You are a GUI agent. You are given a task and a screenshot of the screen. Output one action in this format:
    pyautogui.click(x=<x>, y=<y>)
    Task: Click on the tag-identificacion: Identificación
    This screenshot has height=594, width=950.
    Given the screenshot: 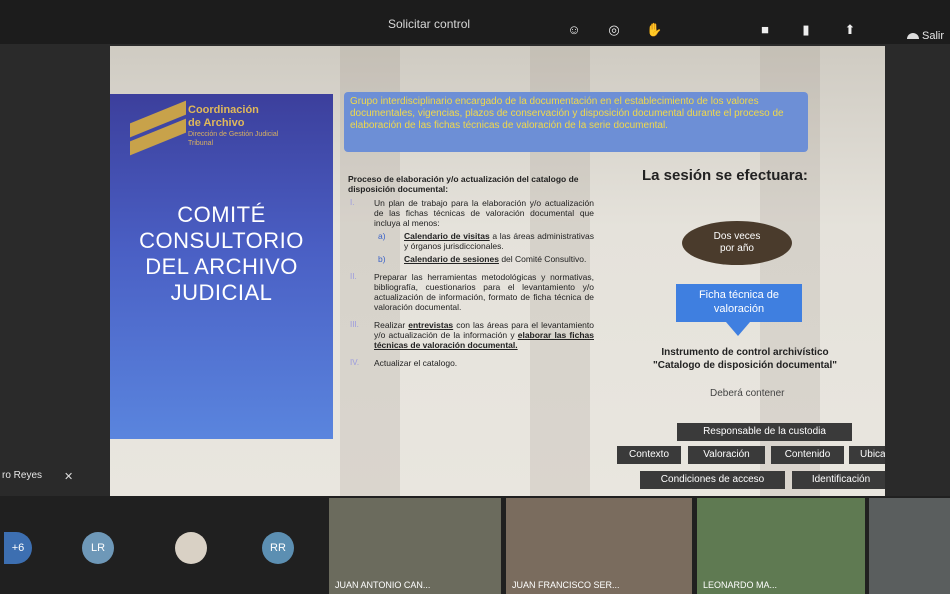 What is the action you would take?
    pyautogui.click(x=838, y=480)
    